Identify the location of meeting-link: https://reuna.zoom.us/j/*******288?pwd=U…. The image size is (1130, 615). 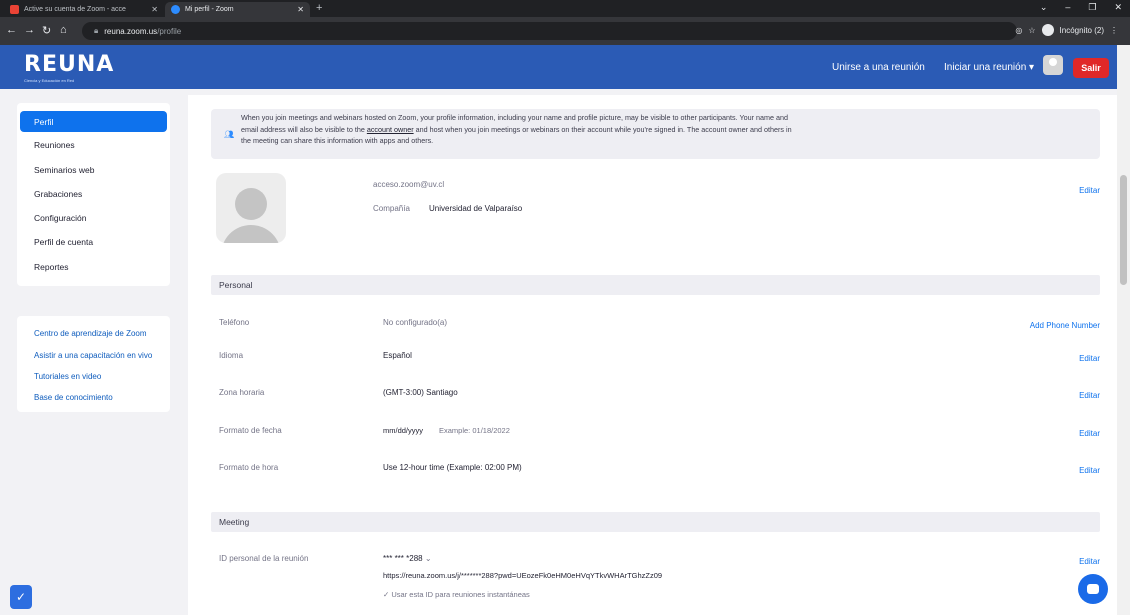
(522, 575).